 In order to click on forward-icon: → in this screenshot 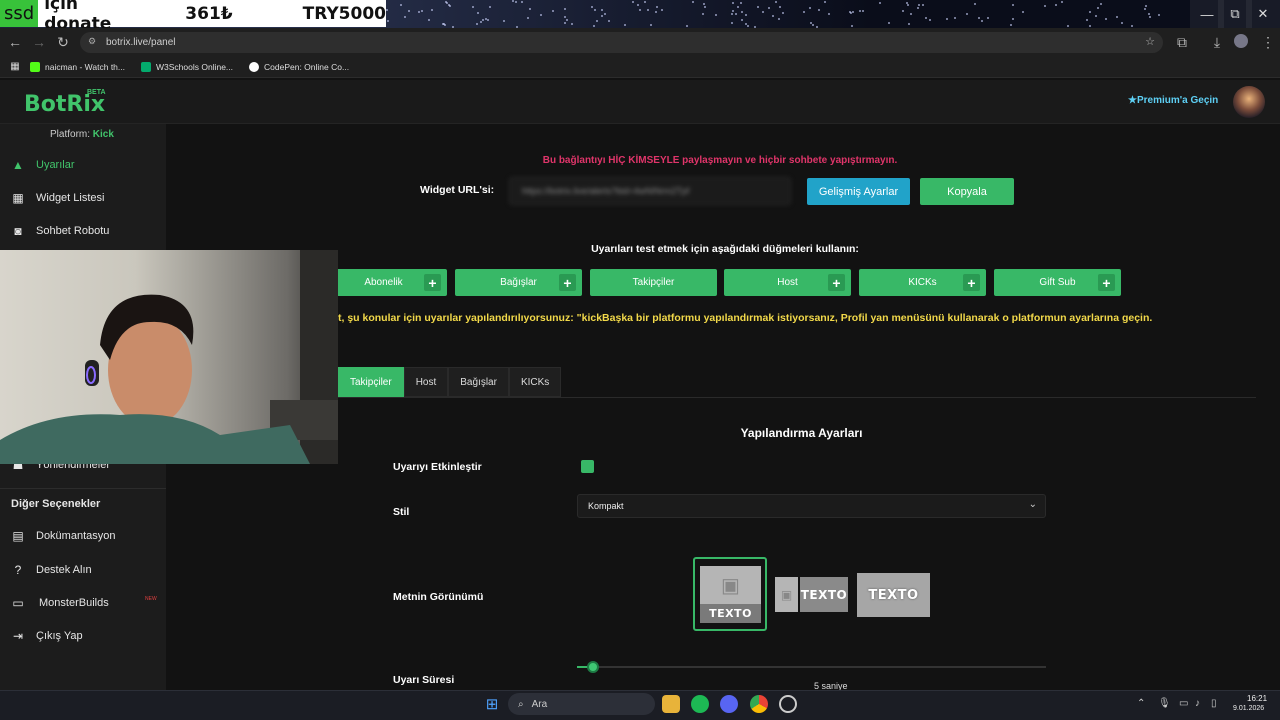, I will do `click(39, 42)`.